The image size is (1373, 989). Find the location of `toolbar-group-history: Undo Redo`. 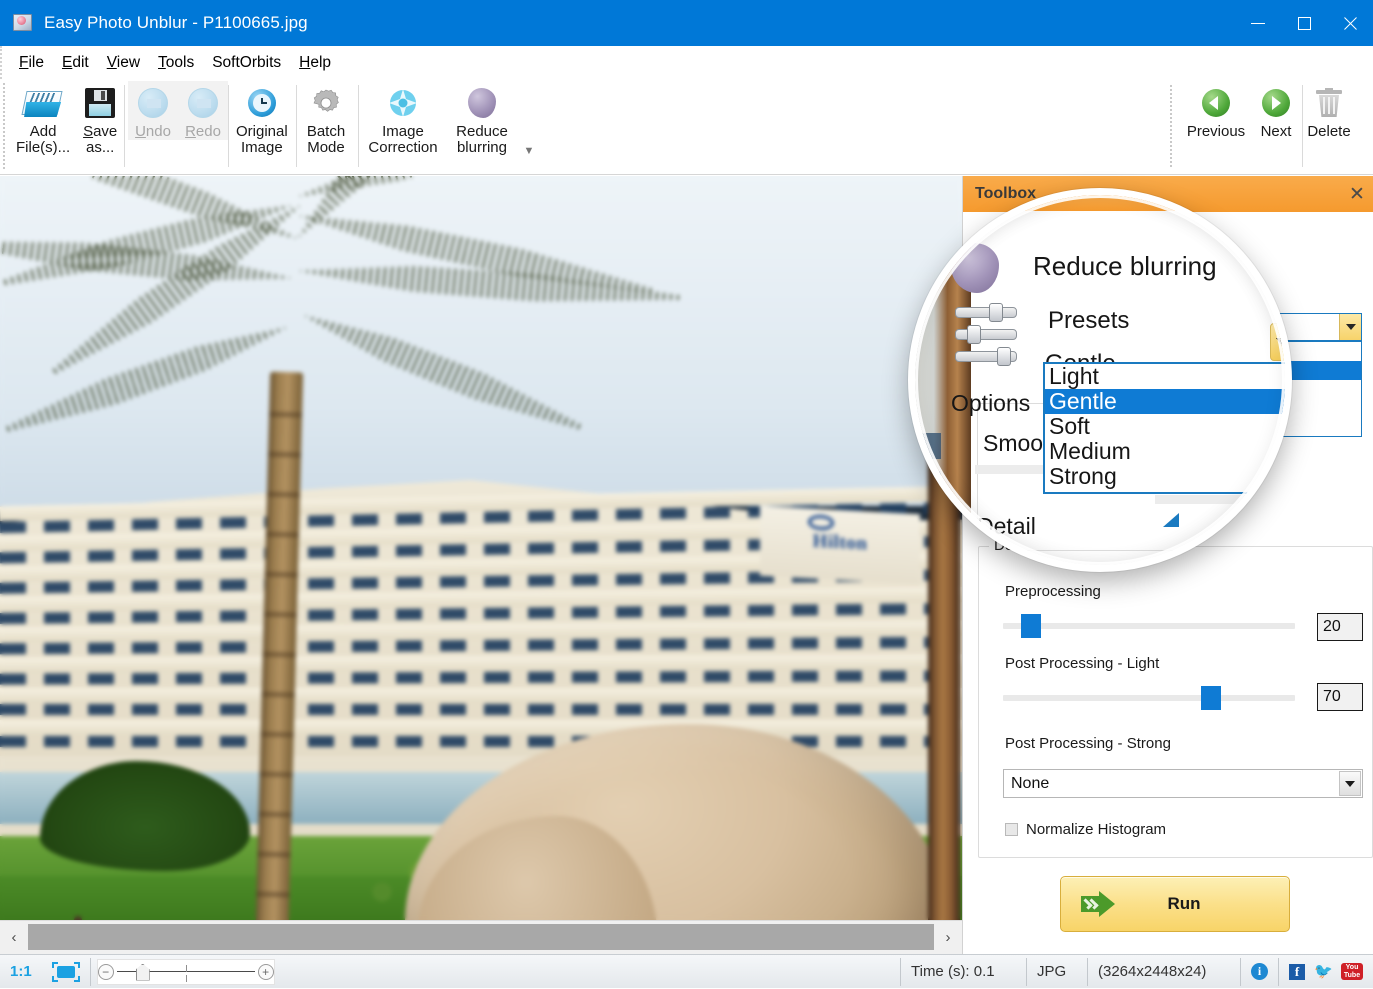

toolbar-group-history: Undo Redo is located at coordinates (178, 127).